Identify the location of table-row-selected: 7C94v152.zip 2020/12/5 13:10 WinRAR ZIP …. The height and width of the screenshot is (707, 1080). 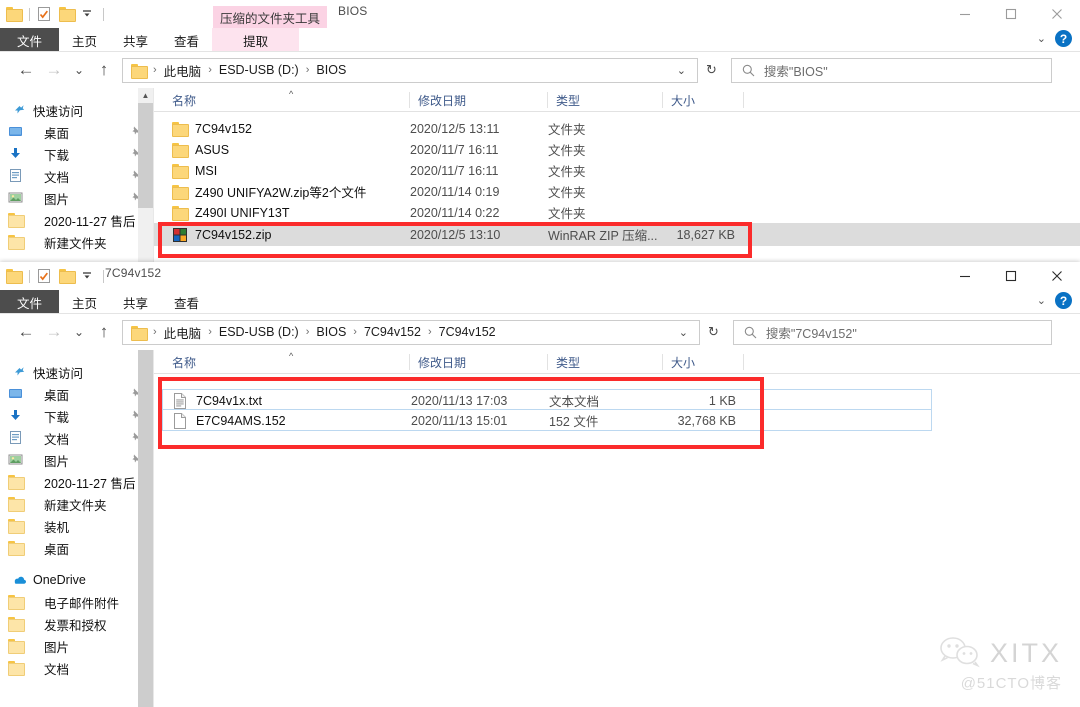
(617, 234).